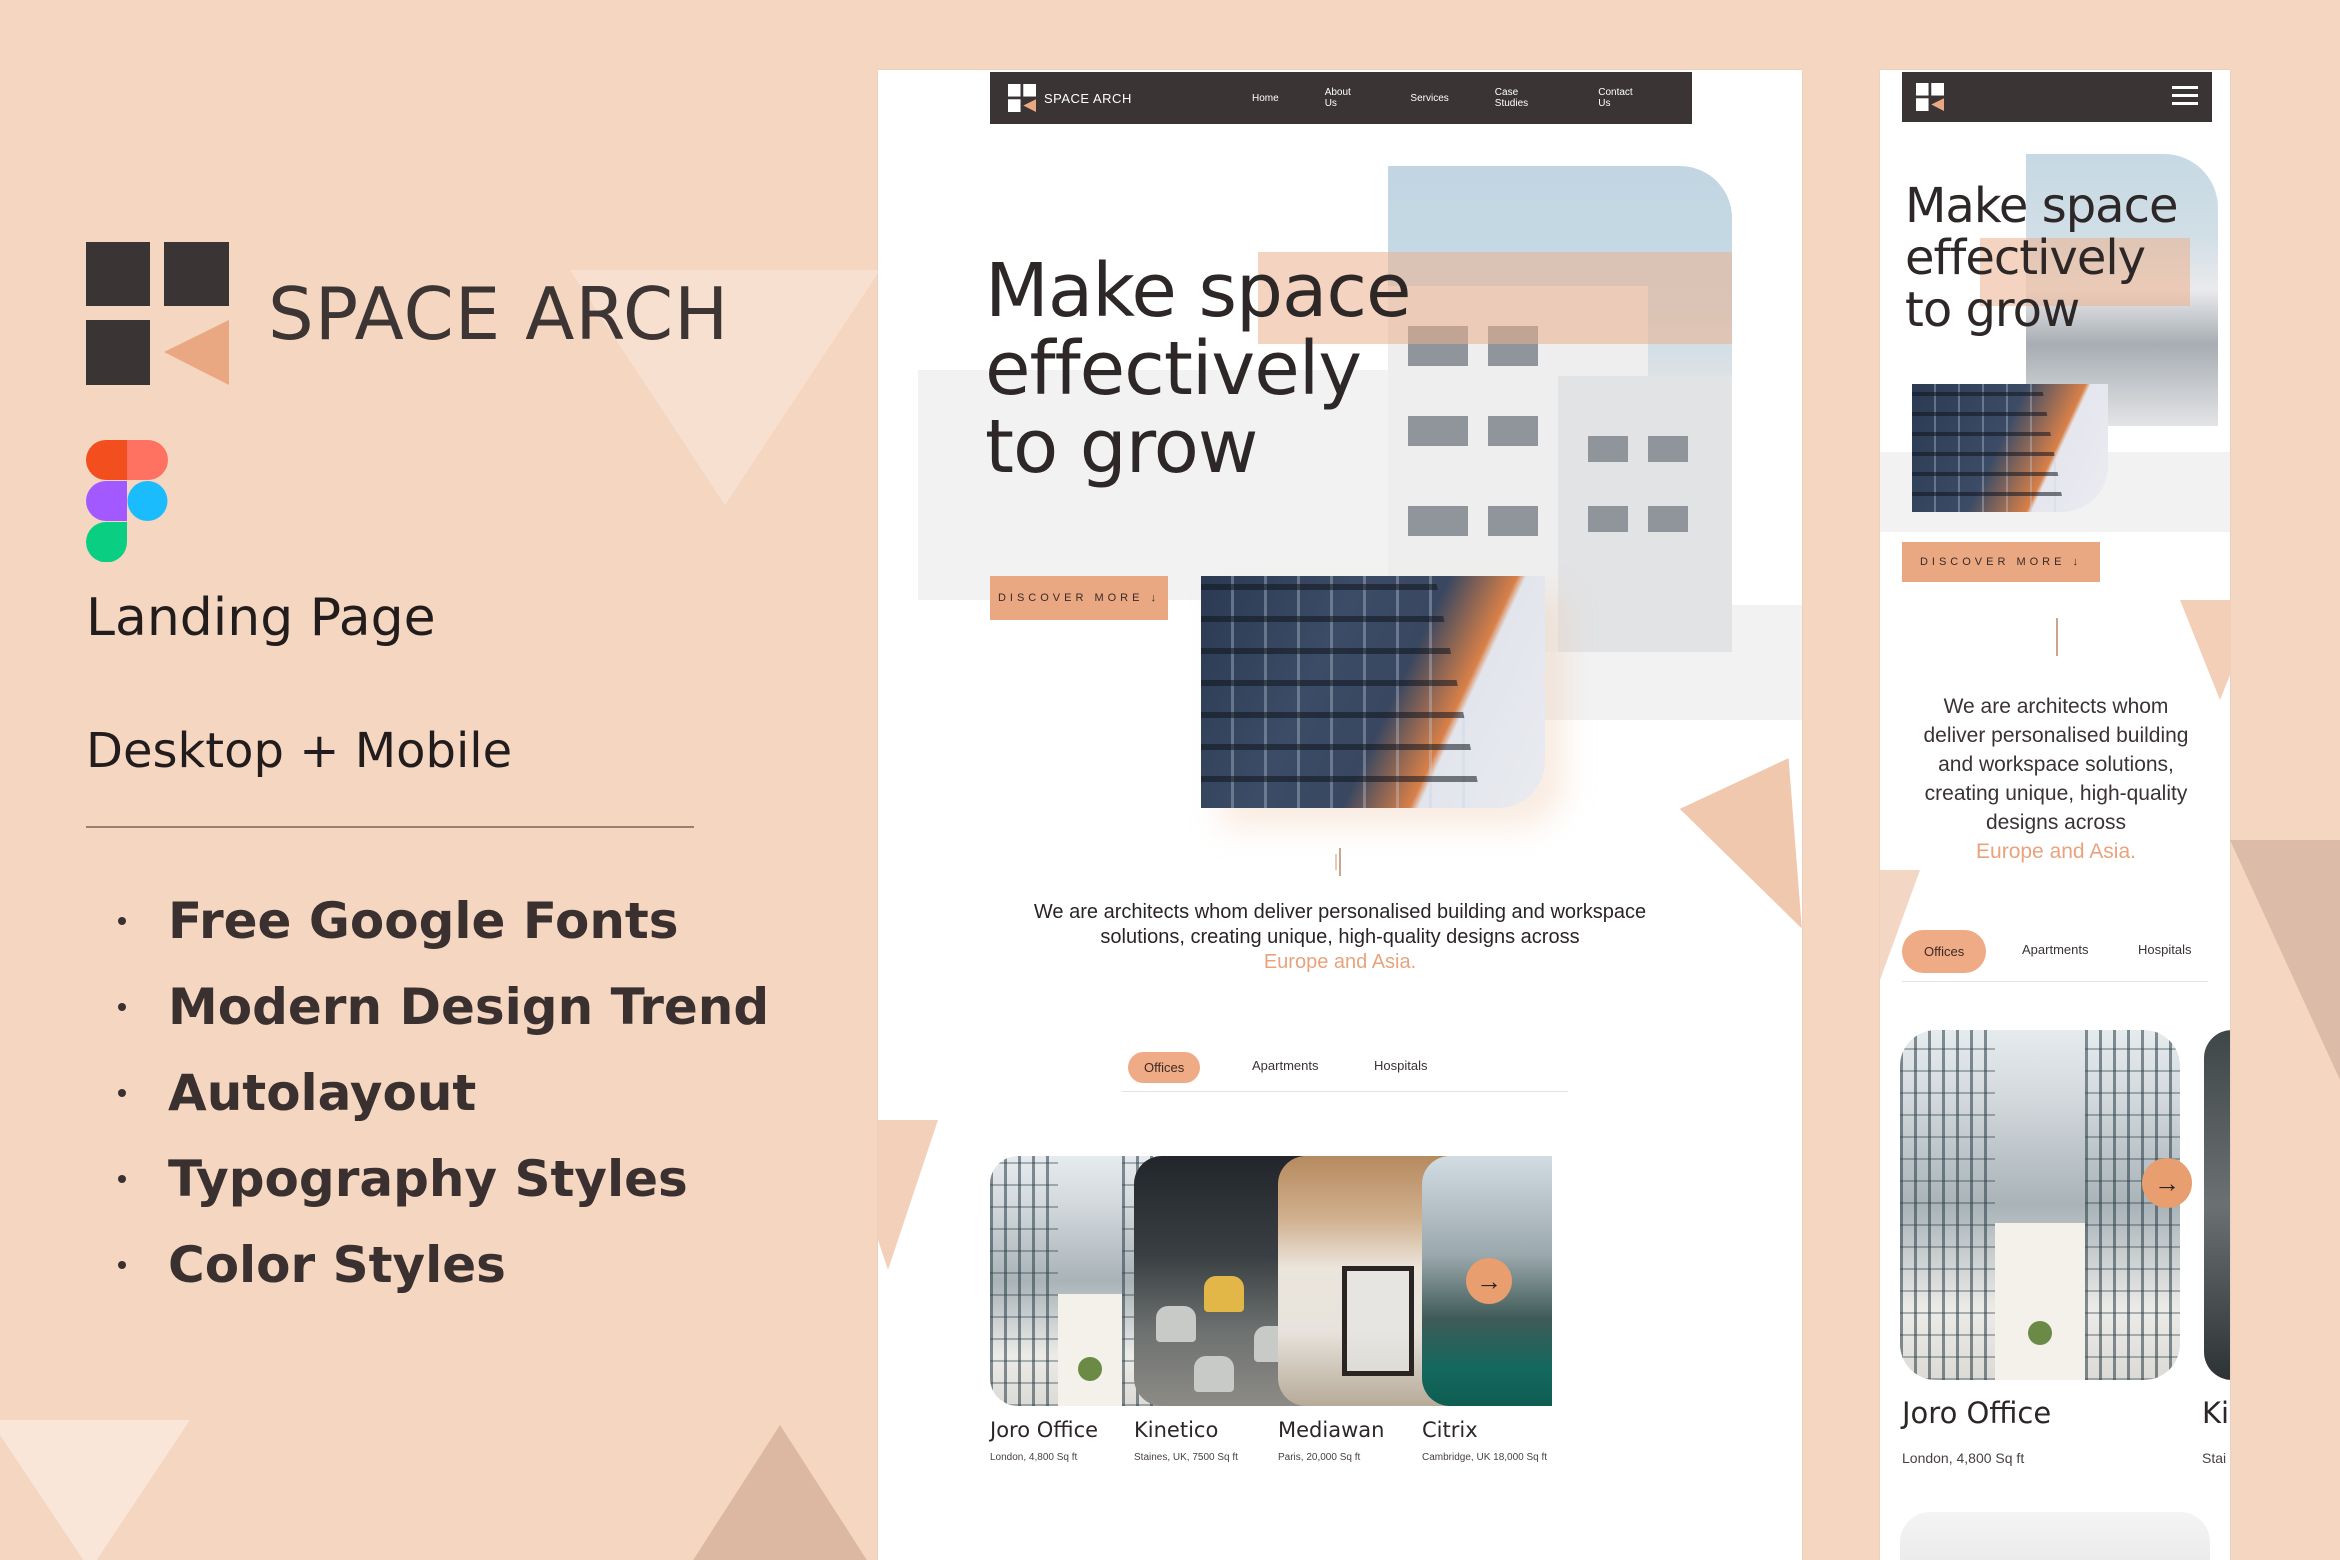 This screenshot has width=2340, height=1560. I want to click on feature-label: Typography Styles, so click(428, 1179).